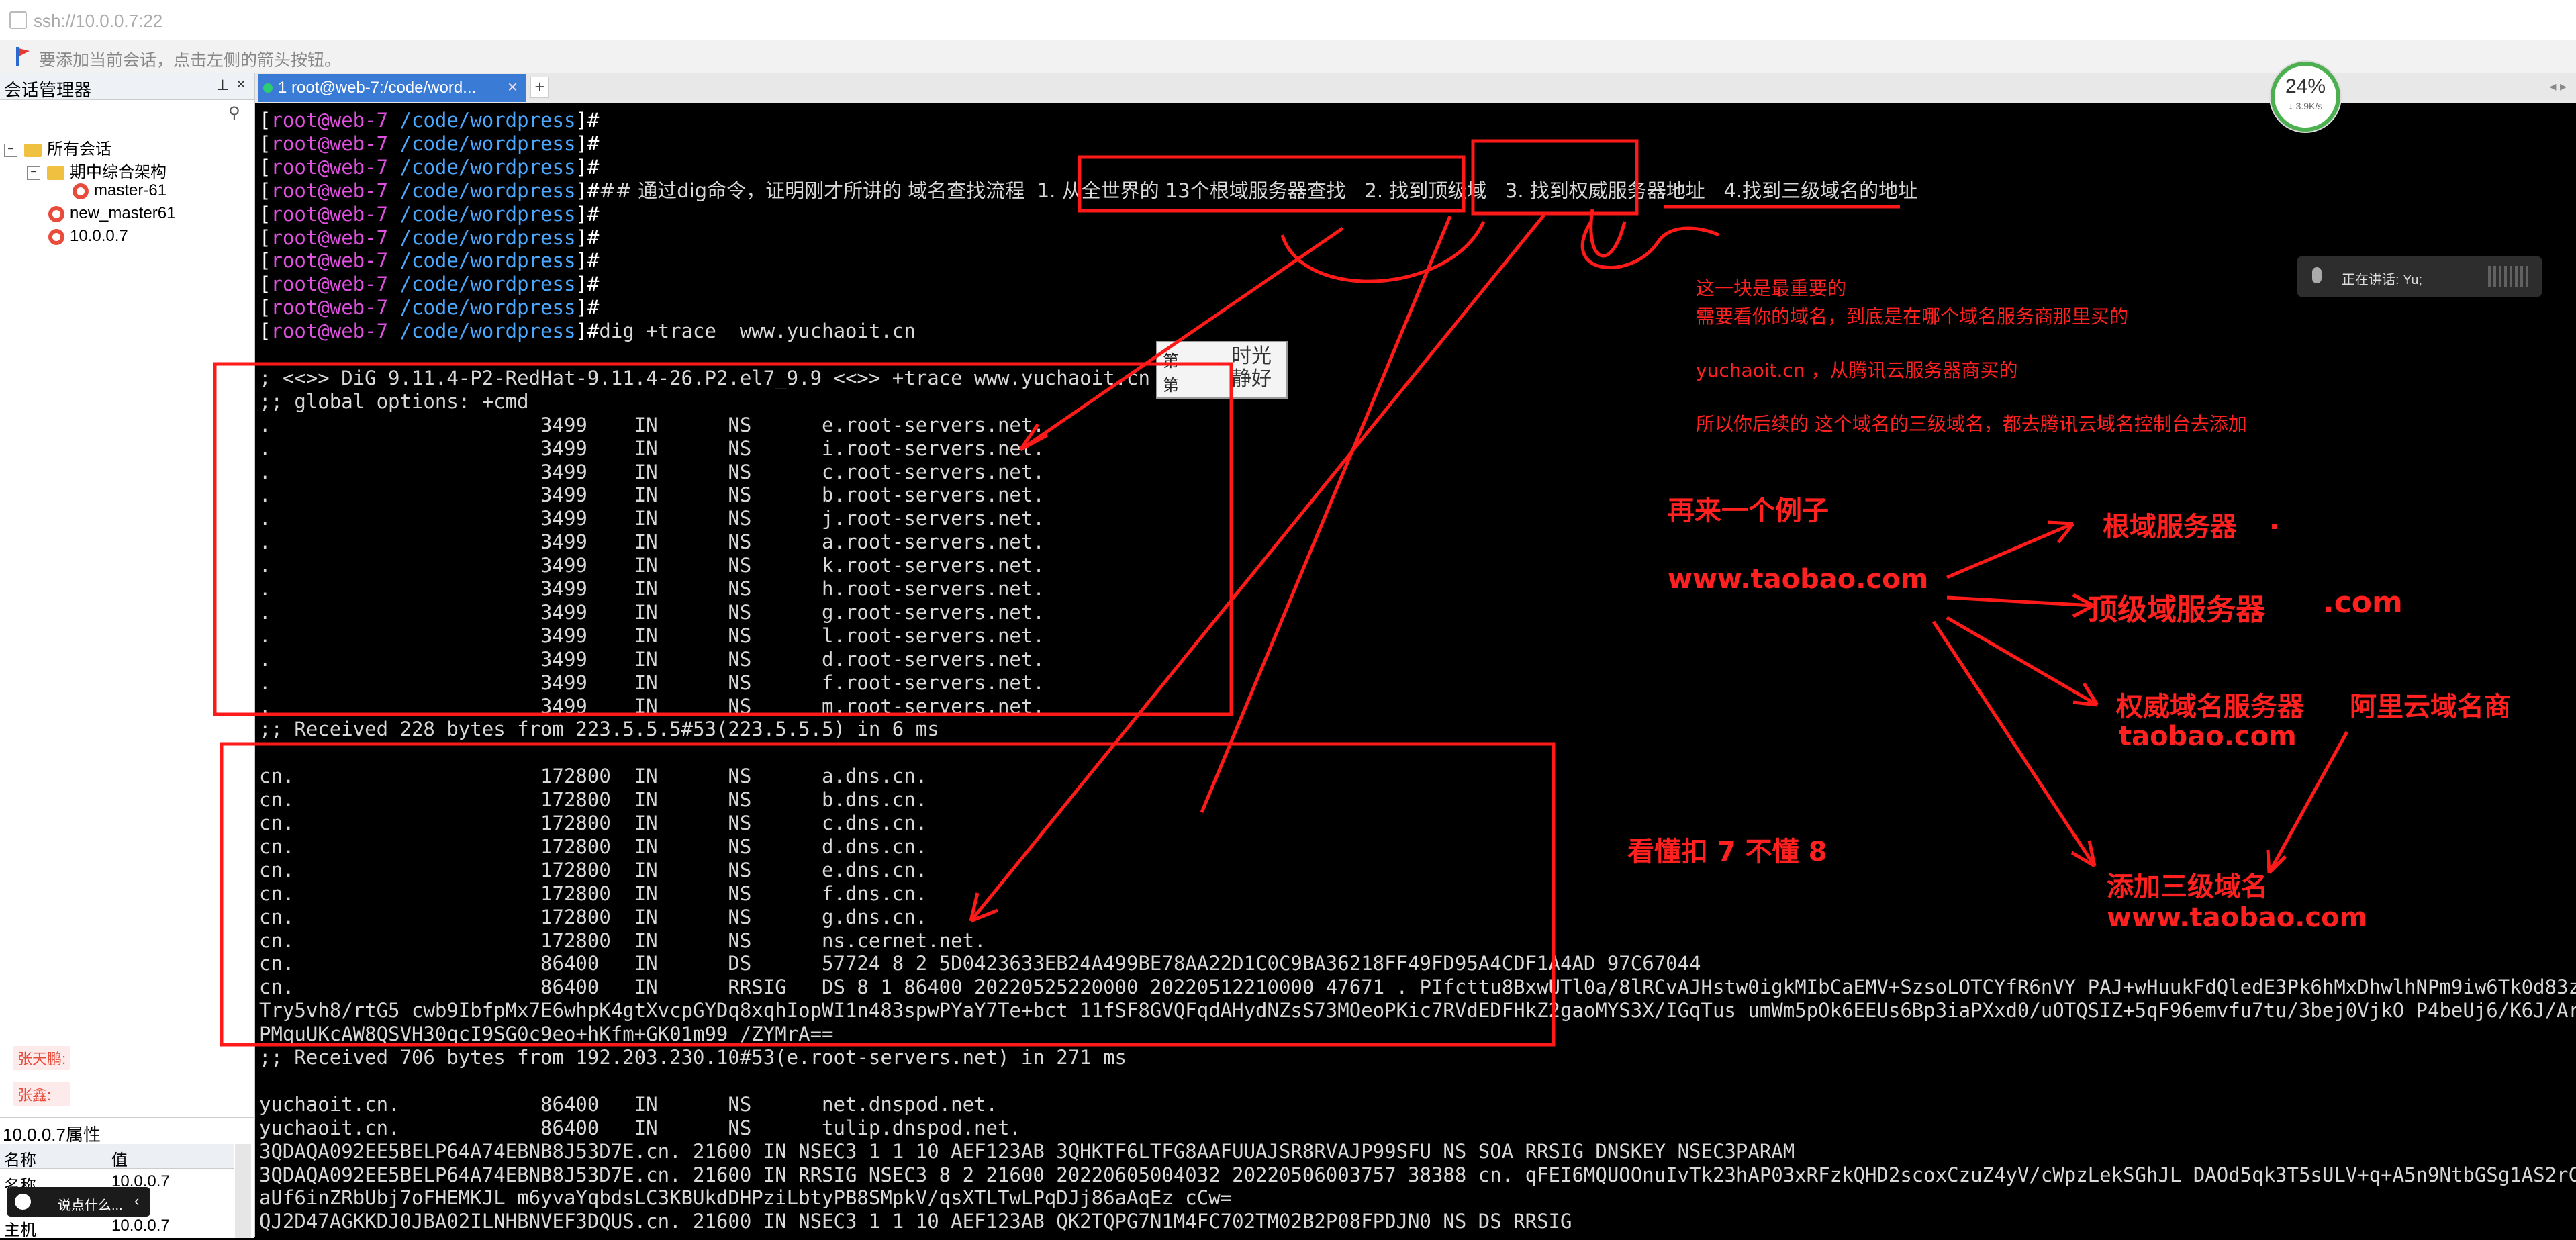 The height and width of the screenshot is (1240, 2576). Describe the element at coordinates (2382, 280) in the screenshot. I see `speaking-label: 正在讲话: Yu;` at that location.